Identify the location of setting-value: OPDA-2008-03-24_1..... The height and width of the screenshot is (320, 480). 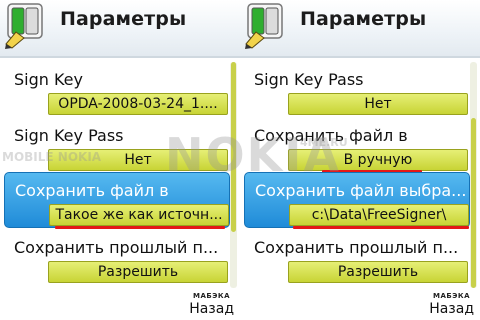
(138, 104).